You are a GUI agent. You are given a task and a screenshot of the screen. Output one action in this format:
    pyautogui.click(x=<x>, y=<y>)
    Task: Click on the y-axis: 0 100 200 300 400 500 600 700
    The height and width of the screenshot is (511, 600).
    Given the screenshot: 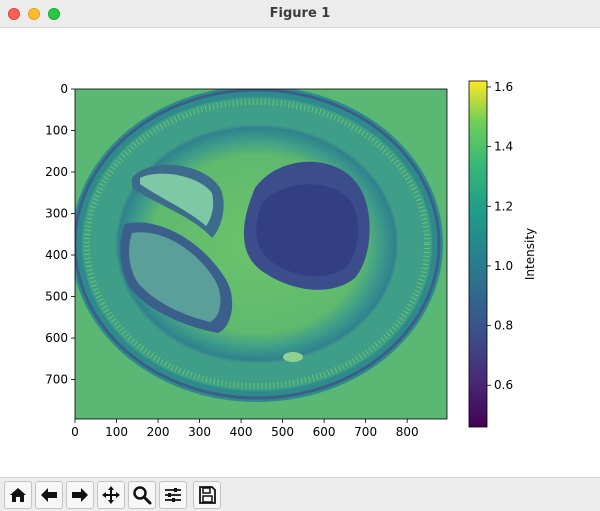 What is the action you would take?
    pyautogui.click(x=60, y=234)
    